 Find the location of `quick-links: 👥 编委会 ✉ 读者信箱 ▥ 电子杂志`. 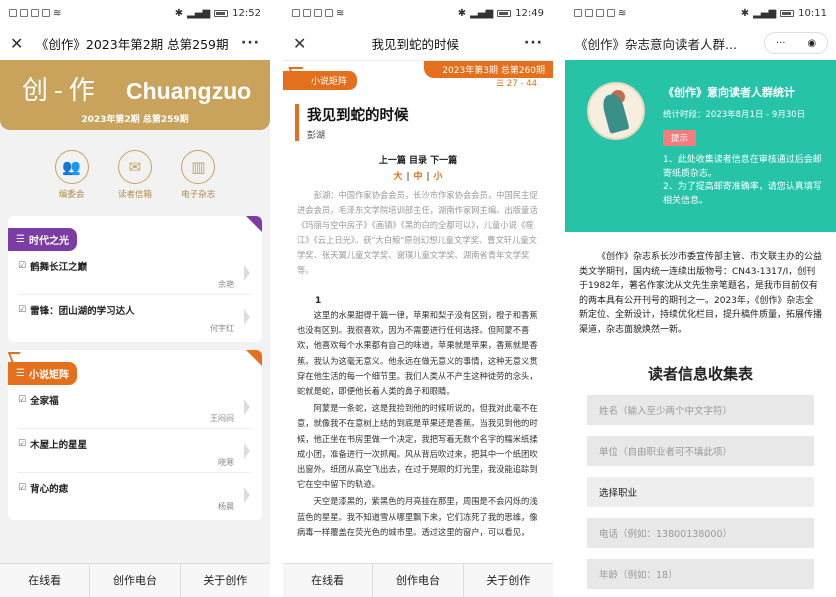

quick-links: 👥 编委会 ✉ 读者信箱 ▥ 电子杂志 is located at coordinates (135, 169).